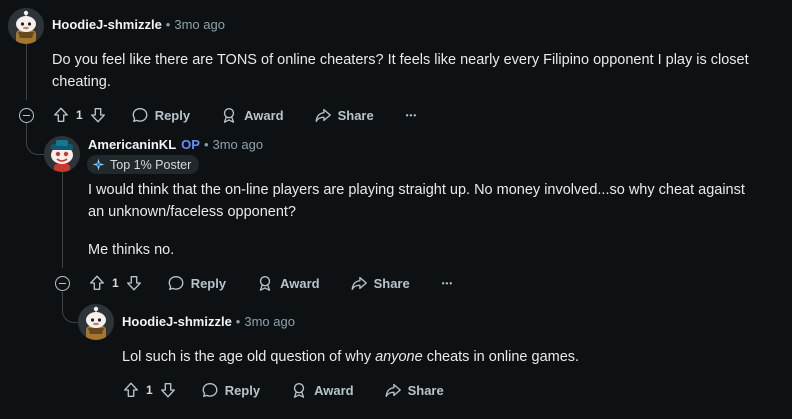 This screenshot has width=792, height=419. I want to click on comment-header: AmericaninKL OP • 3mo ago, so click(175, 144).